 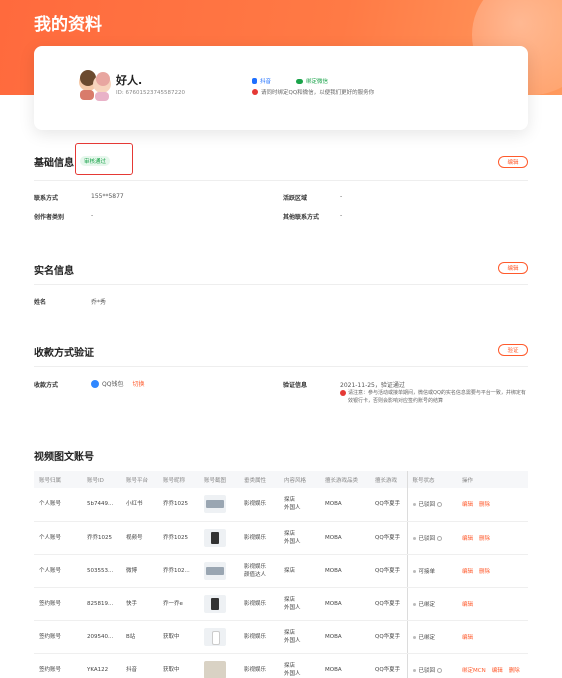 What do you see at coordinates (139, 505) in the screenshot?
I see `platform-cell: 小红书` at bounding box center [139, 505].